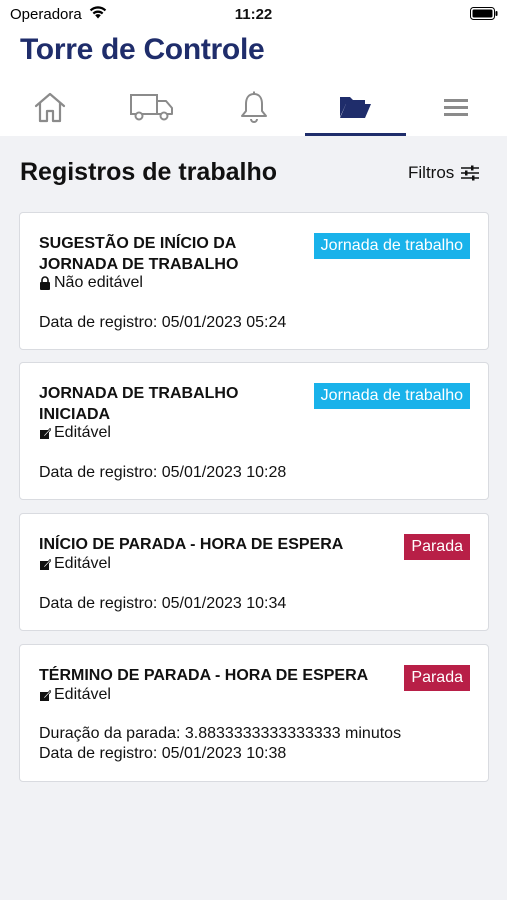  I want to click on page-title: Registros de trabalho, so click(148, 172).